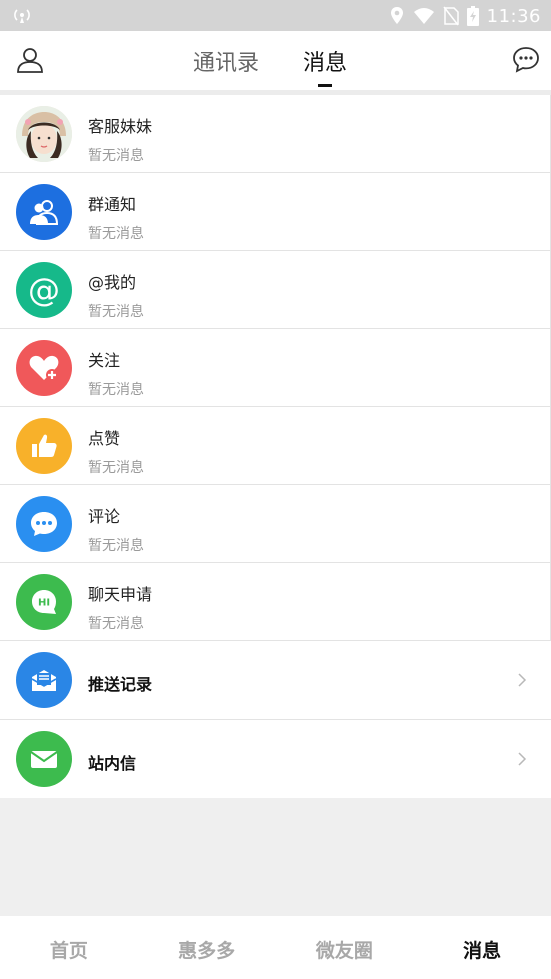  What do you see at coordinates (275, 60) in the screenshot?
I see `app-header: 通讯录 消息` at bounding box center [275, 60].